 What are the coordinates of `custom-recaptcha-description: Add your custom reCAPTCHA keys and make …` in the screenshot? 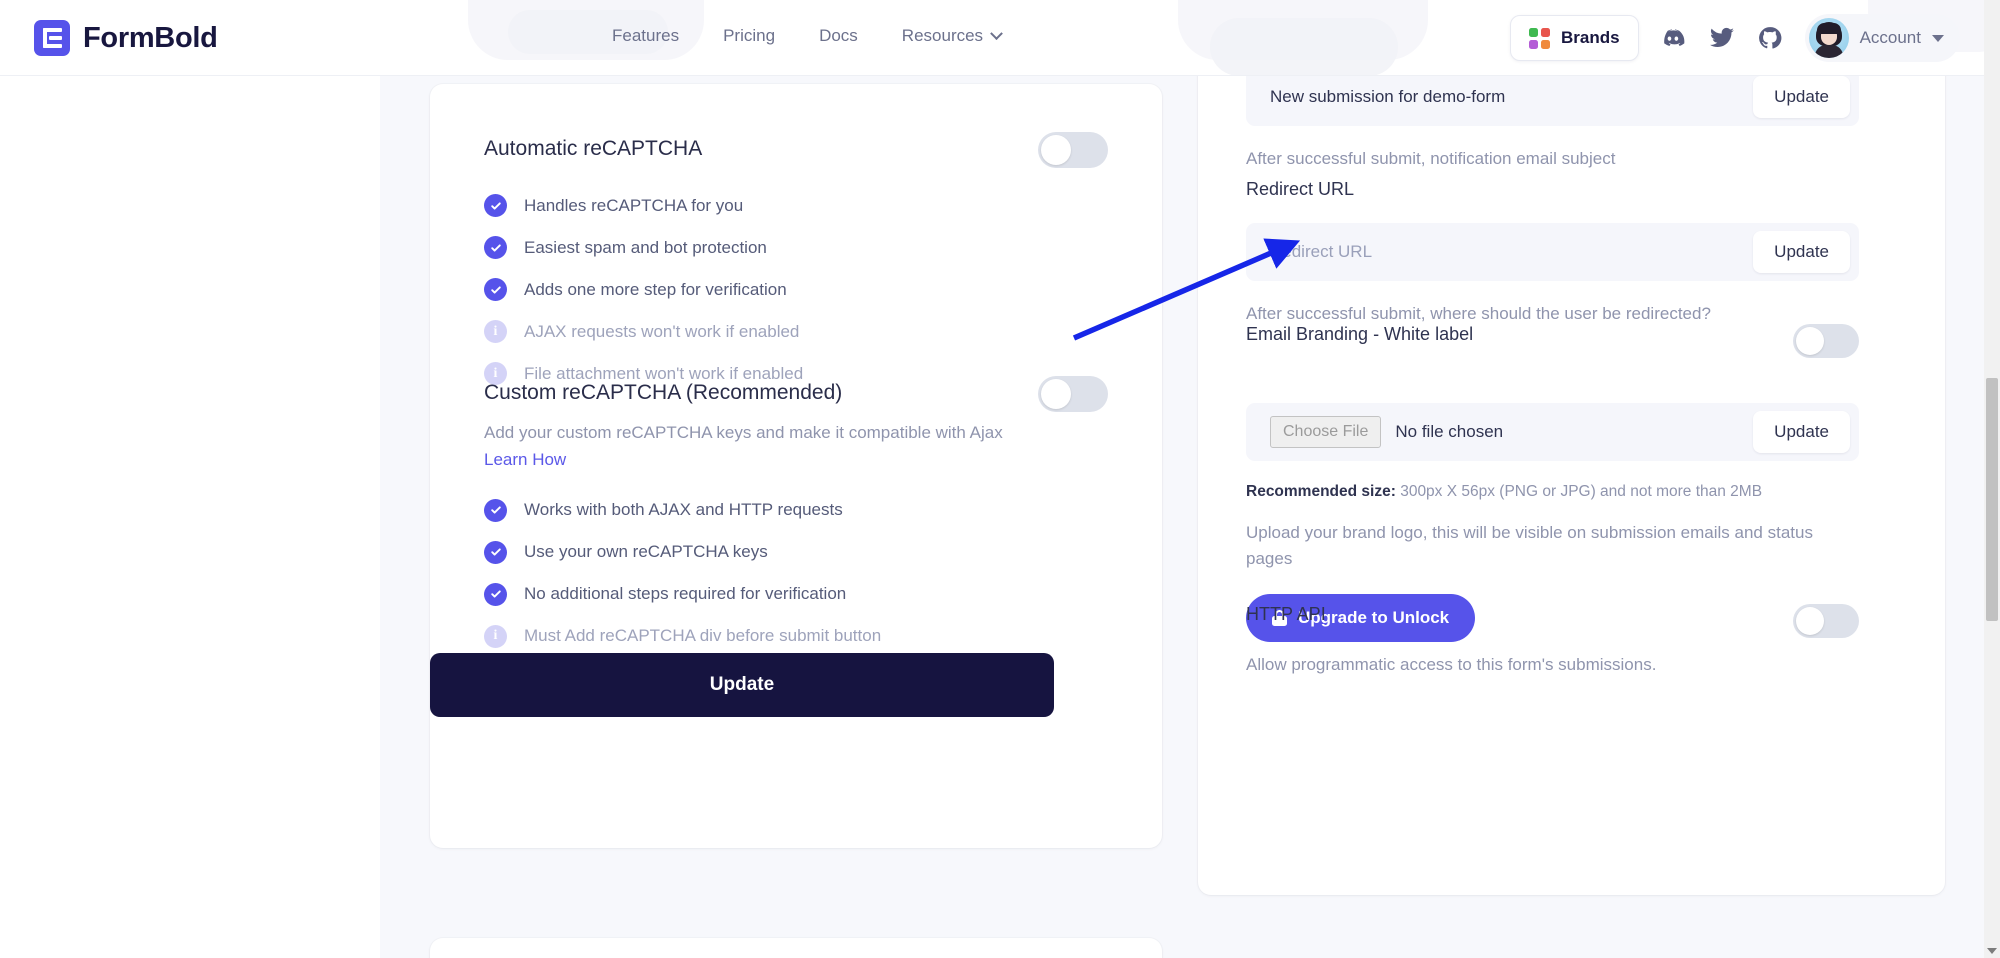 It's located at (749, 446).